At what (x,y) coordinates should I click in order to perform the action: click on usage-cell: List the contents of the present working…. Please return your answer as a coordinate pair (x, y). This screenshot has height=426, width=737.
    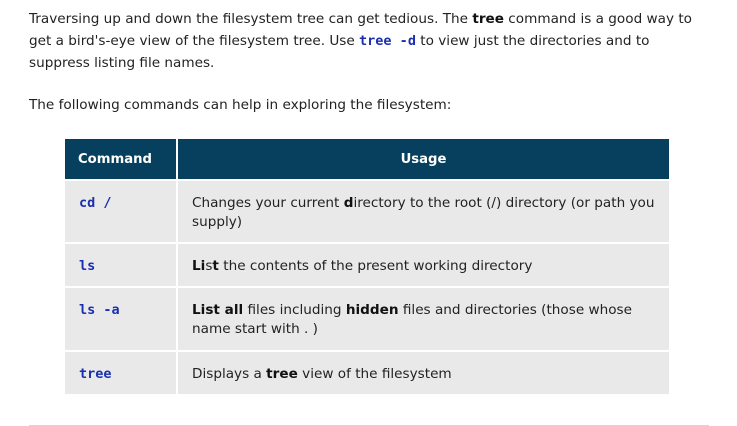
    Looking at the image, I should click on (423, 265).